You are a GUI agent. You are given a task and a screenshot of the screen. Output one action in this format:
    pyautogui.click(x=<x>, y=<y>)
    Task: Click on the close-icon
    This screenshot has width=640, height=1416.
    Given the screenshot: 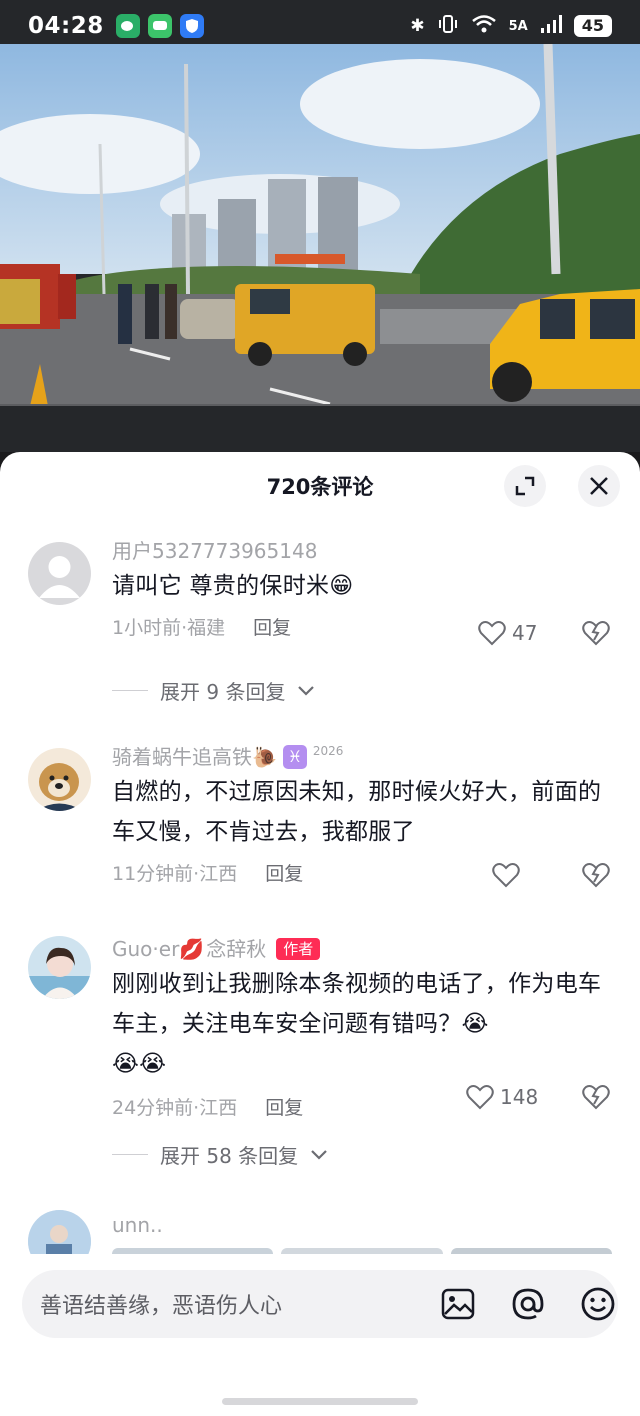 What is the action you would take?
    pyautogui.click(x=599, y=486)
    